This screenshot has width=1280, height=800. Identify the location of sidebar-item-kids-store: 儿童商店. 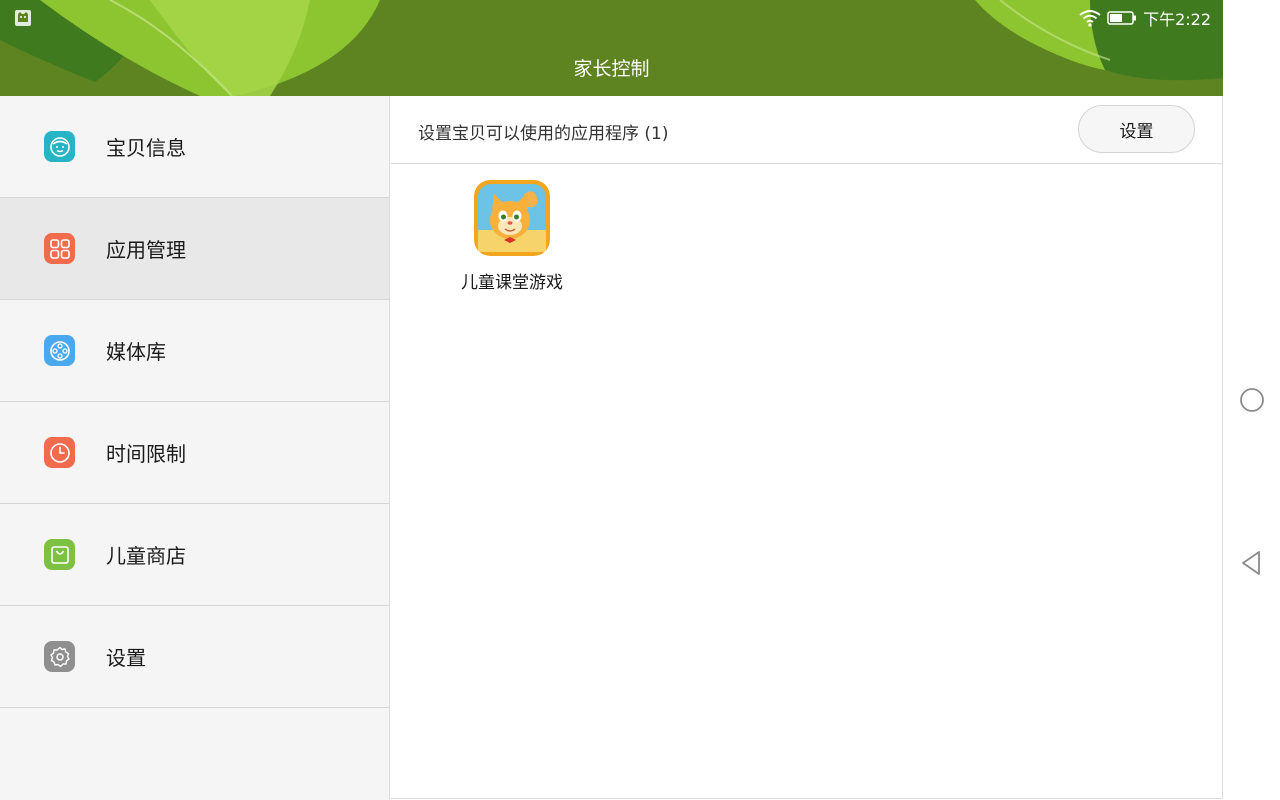
(194, 555).